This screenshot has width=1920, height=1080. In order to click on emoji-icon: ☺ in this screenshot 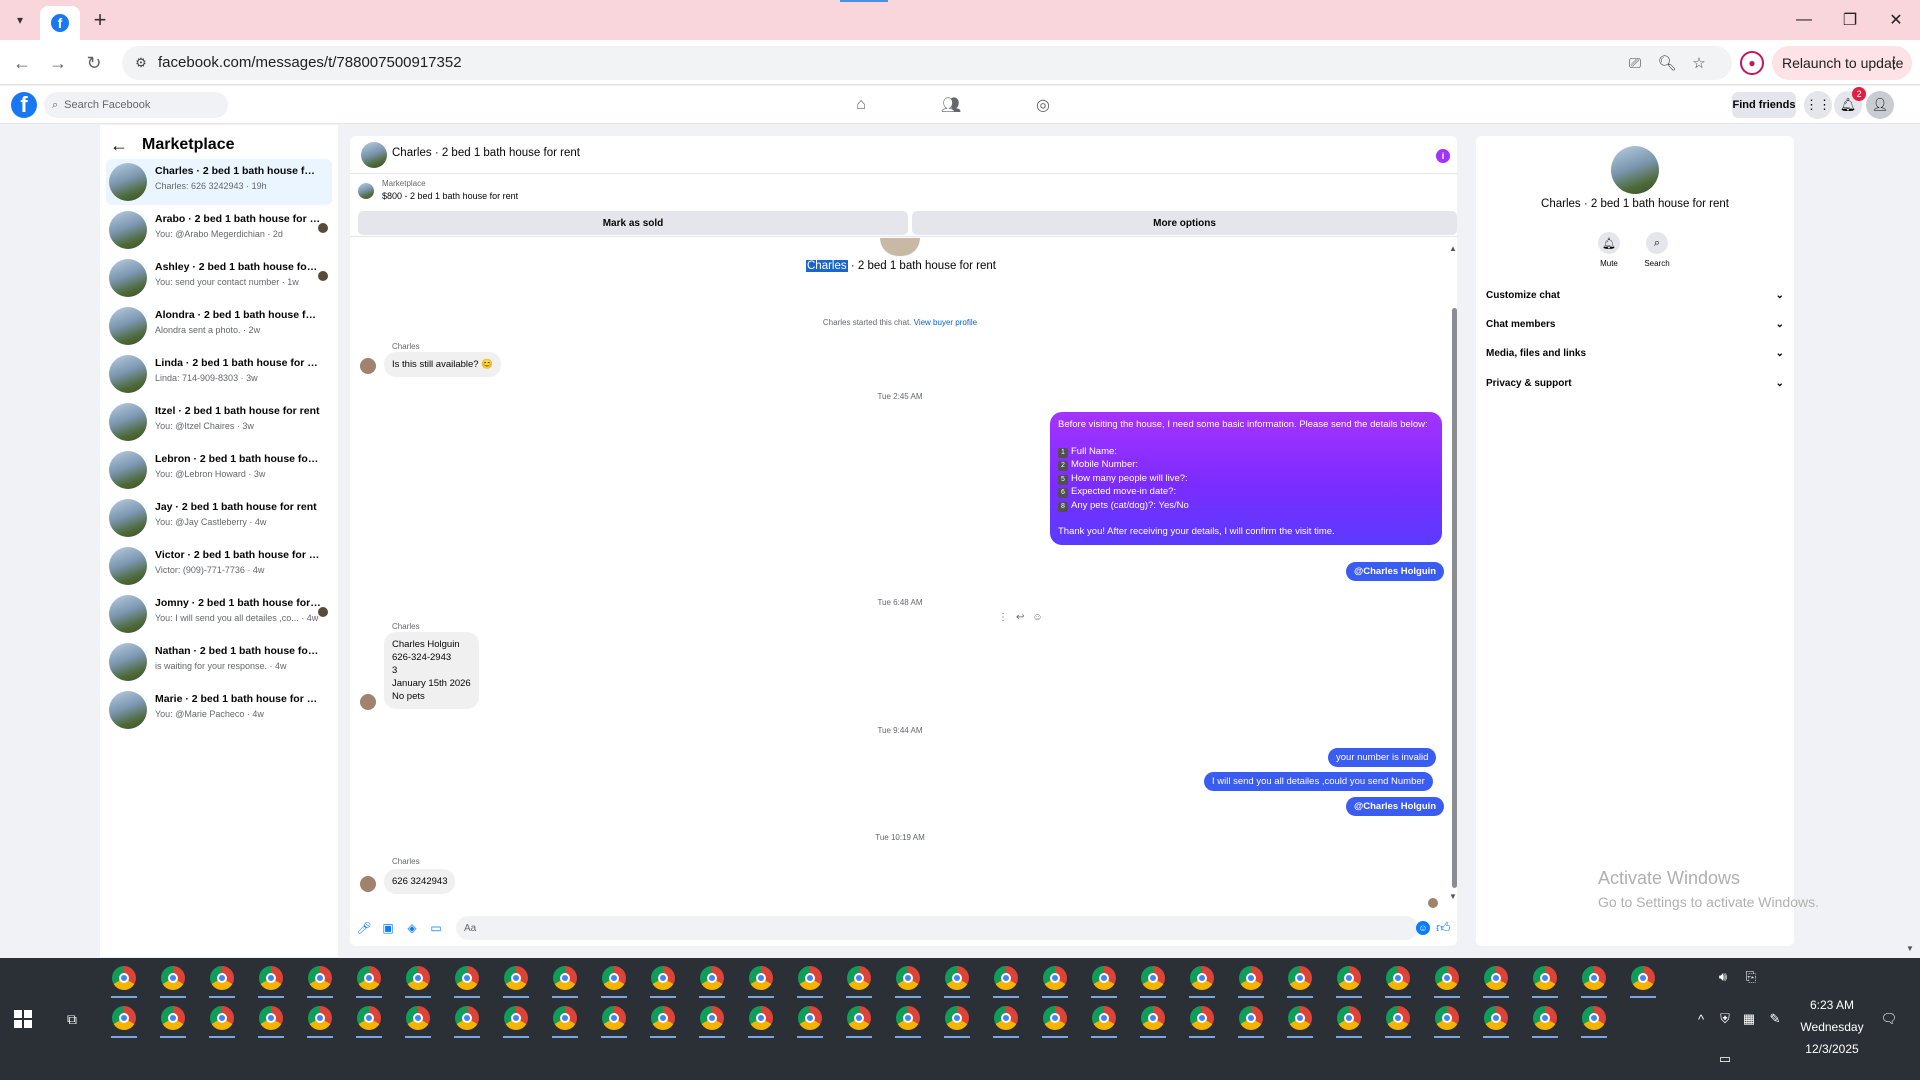, I will do `click(1423, 928)`.